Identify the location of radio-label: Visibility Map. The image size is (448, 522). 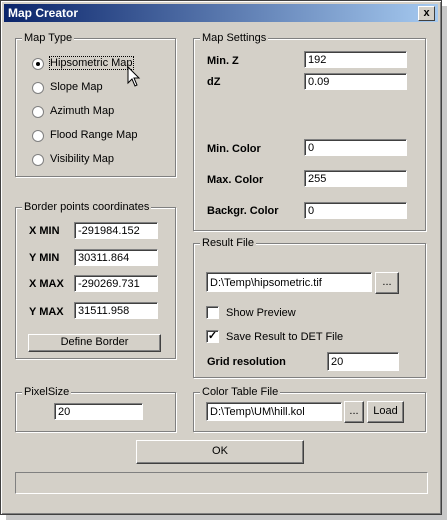
(82, 159).